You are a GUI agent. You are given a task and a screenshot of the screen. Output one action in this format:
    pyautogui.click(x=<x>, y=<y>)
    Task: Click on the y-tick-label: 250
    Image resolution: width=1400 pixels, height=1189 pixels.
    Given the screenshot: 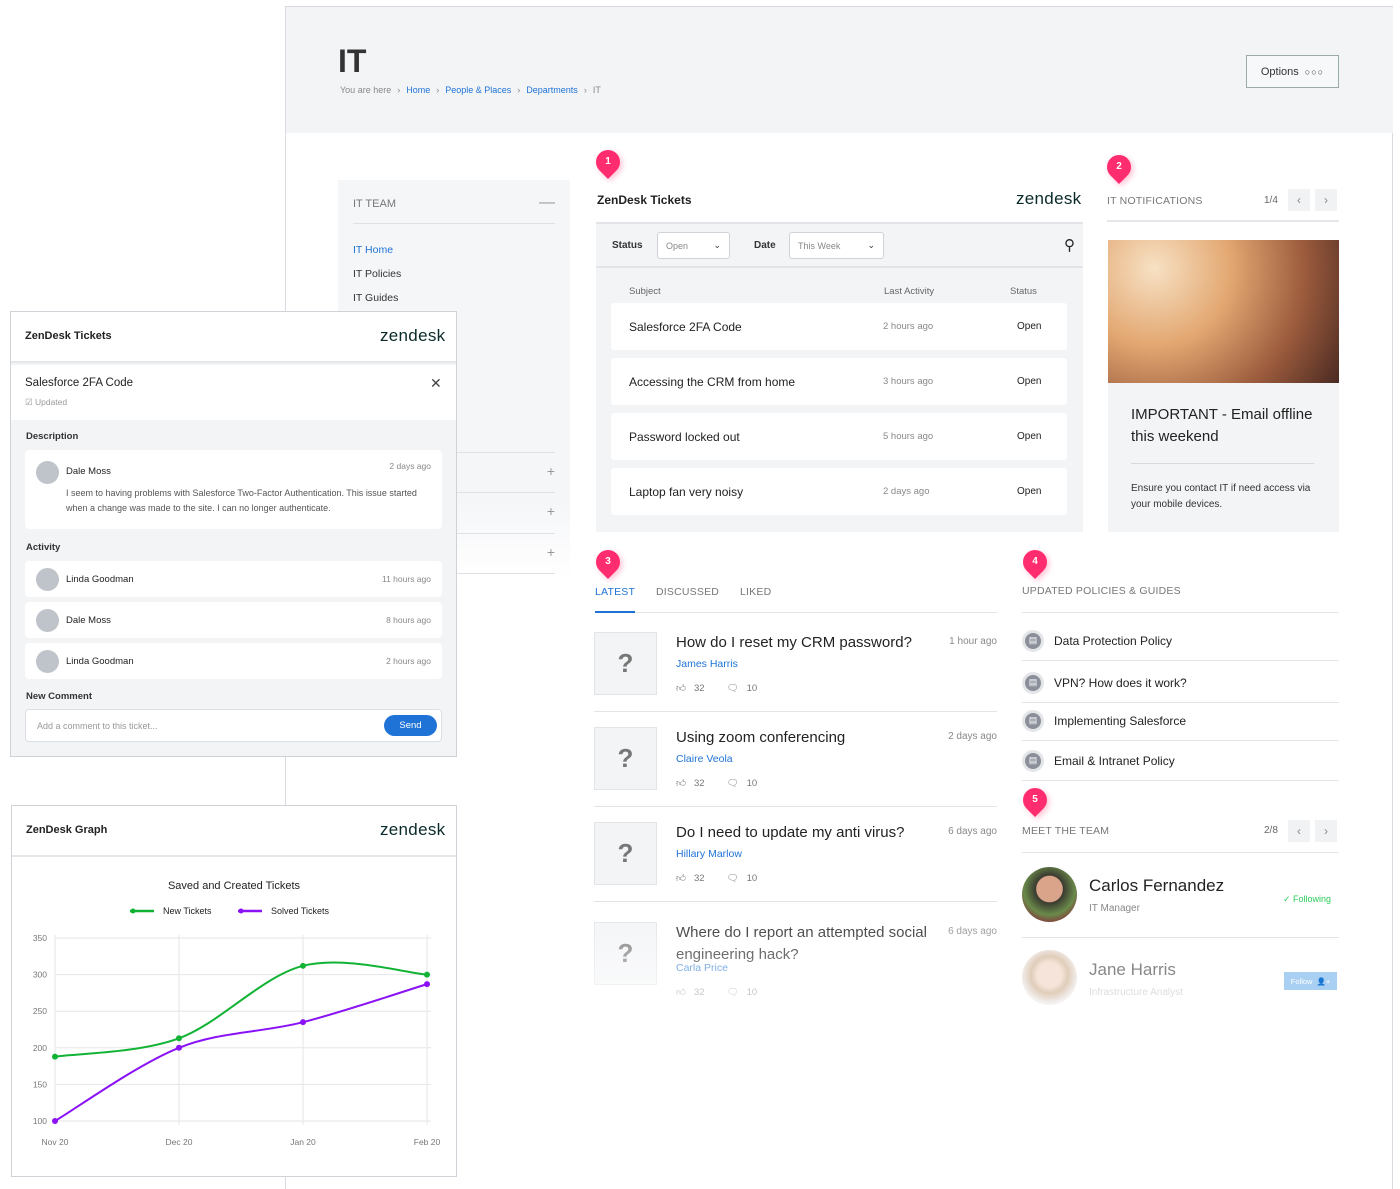 What is the action you would take?
    pyautogui.click(x=40, y=1011)
    